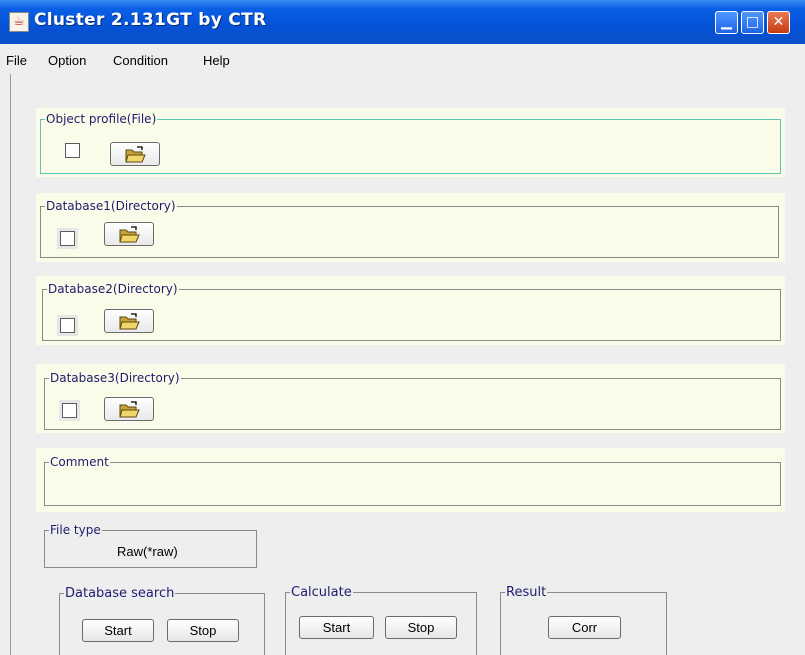 This screenshot has width=805, height=655. What do you see at coordinates (402, 22) in the screenshot?
I see `title-bar: ☕ Cluster 2.131GT by CTR ▁ □ ✕` at bounding box center [402, 22].